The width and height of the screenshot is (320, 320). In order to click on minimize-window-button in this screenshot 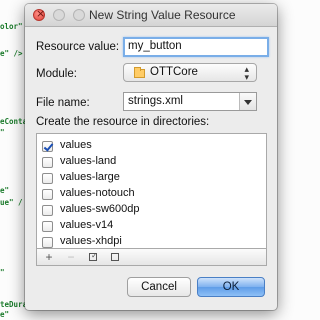, I will do `click(59, 15)`.